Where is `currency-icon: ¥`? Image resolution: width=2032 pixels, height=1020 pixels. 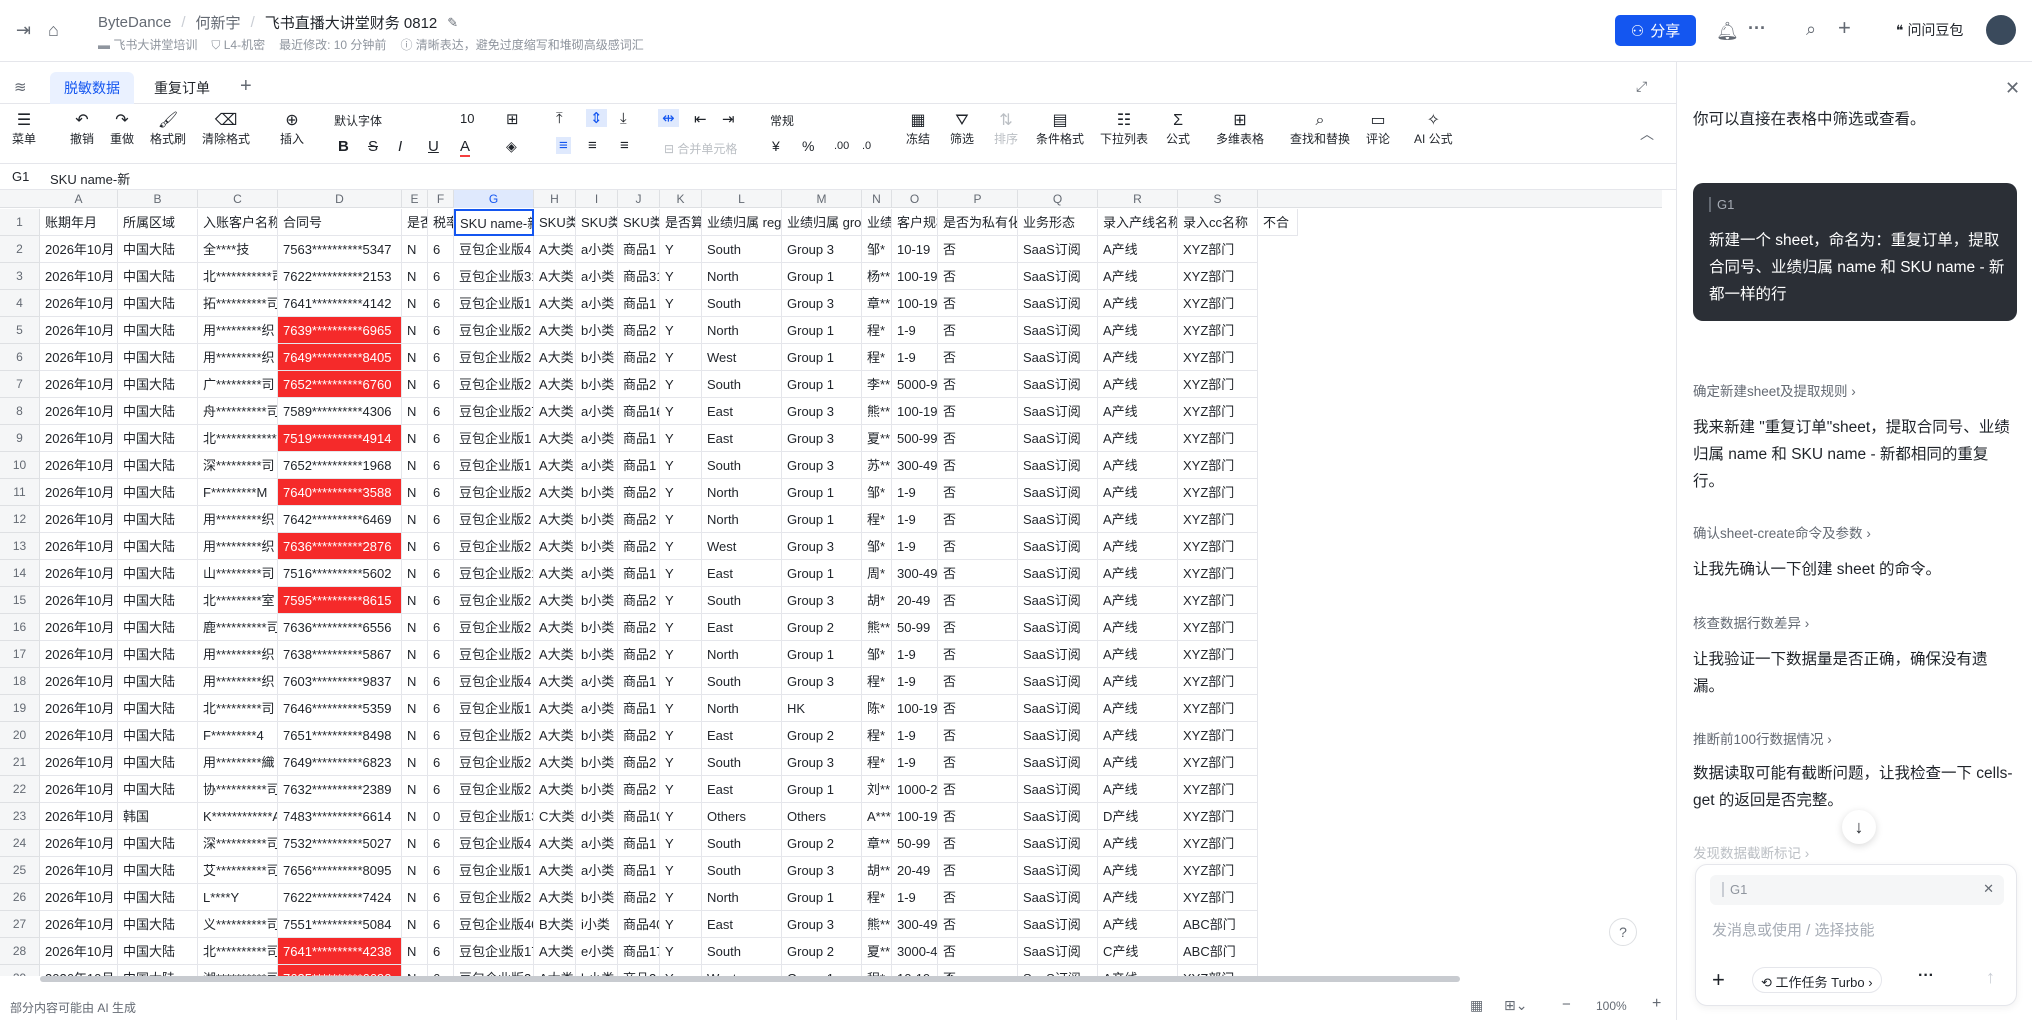
currency-icon: ¥ is located at coordinates (776, 146).